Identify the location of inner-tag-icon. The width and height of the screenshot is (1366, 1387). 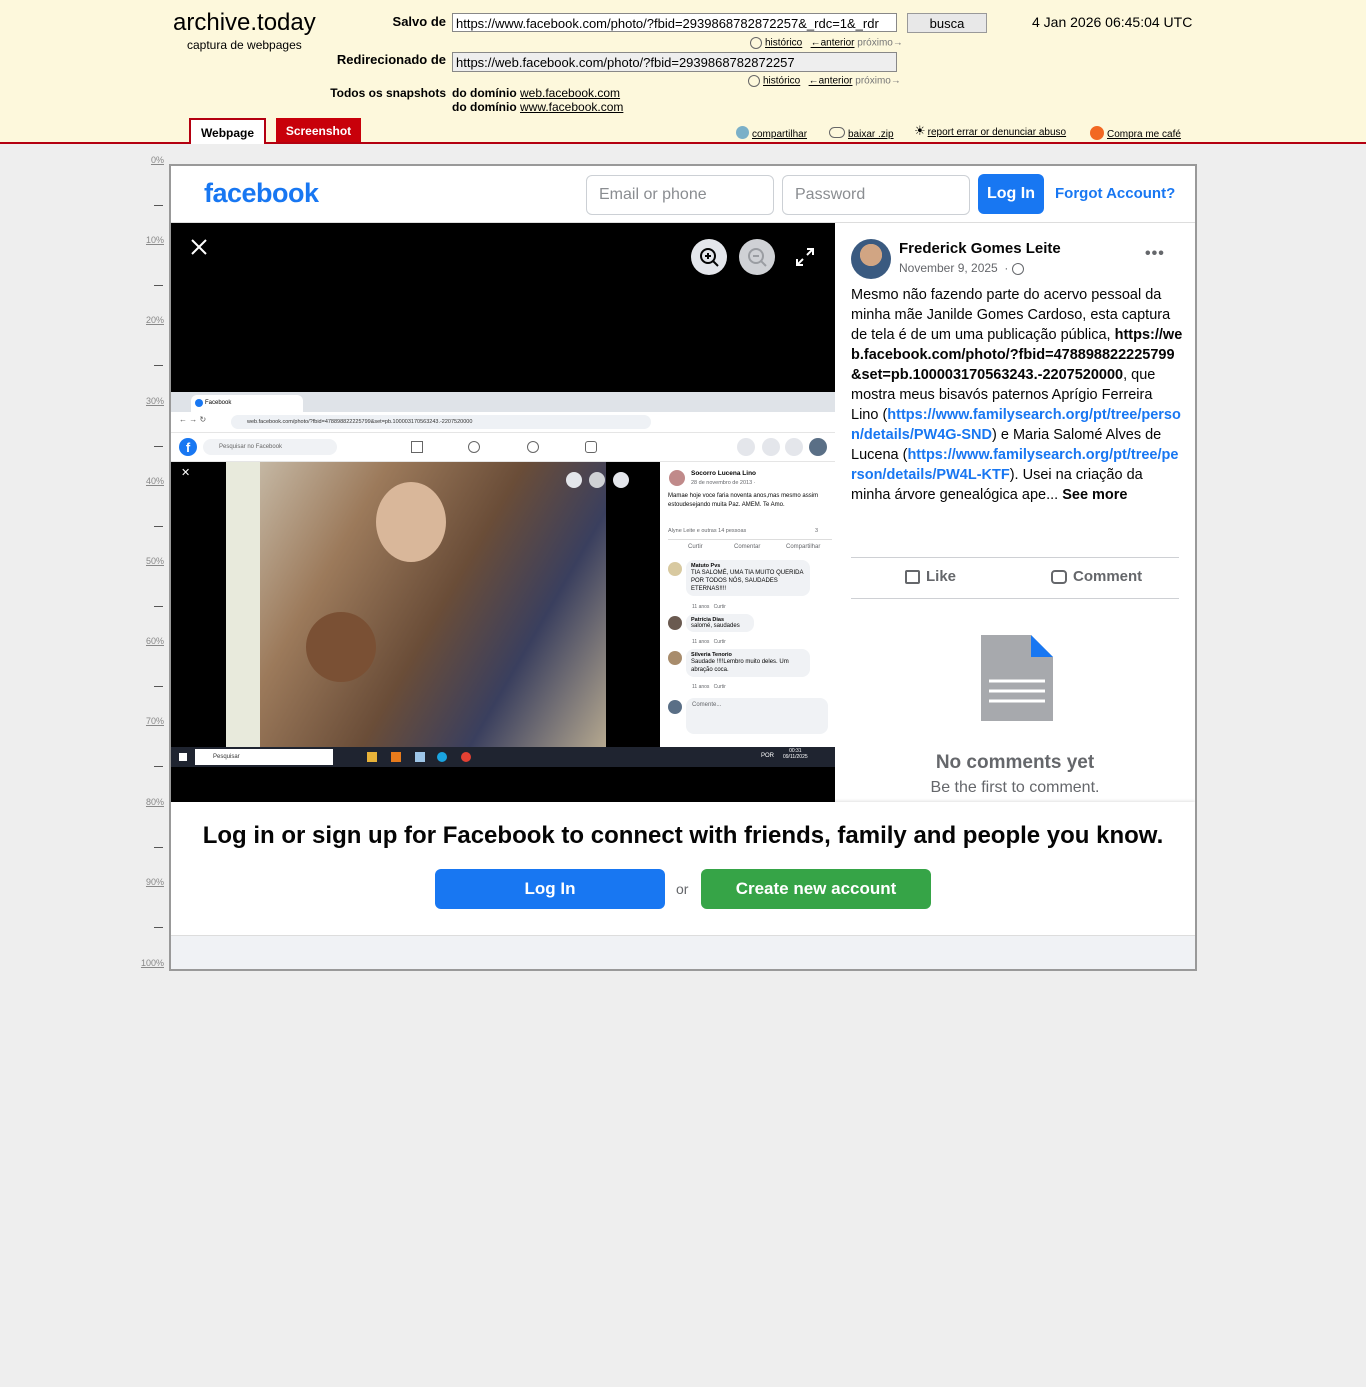
(621, 480).